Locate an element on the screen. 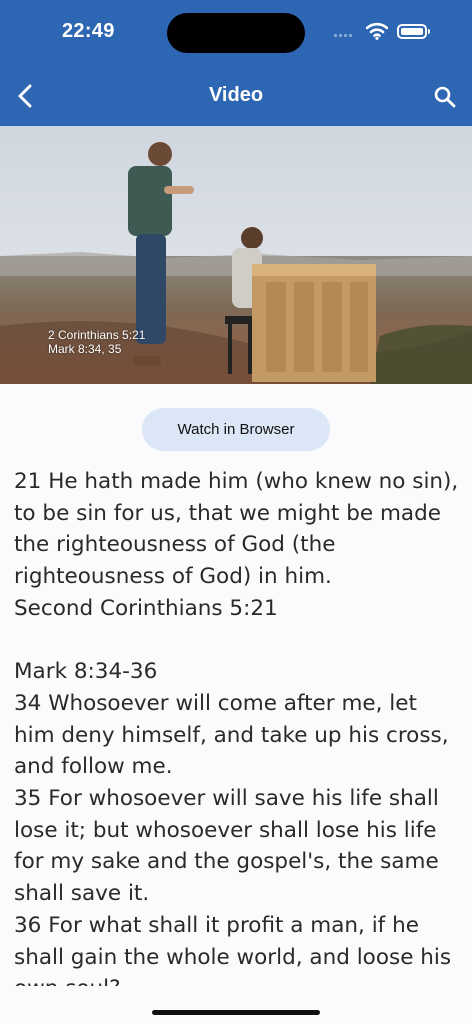 This screenshot has width=472, height=1024. status-time: 22:49 is located at coordinates (88, 31).